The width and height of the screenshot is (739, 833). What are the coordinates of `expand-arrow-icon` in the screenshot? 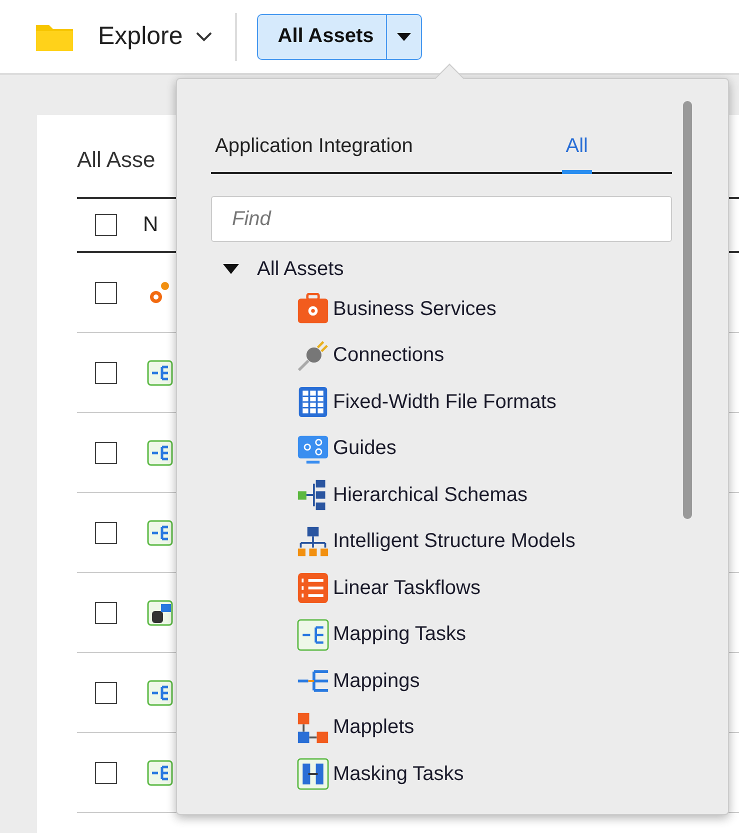 It's located at (231, 269).